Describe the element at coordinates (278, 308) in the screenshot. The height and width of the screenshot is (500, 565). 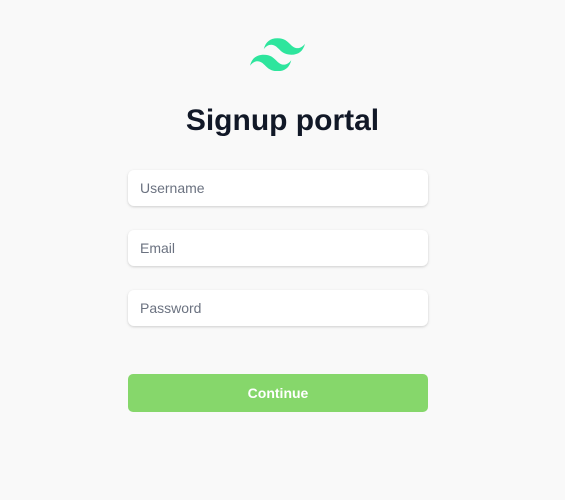
I see `password-field` at that location.